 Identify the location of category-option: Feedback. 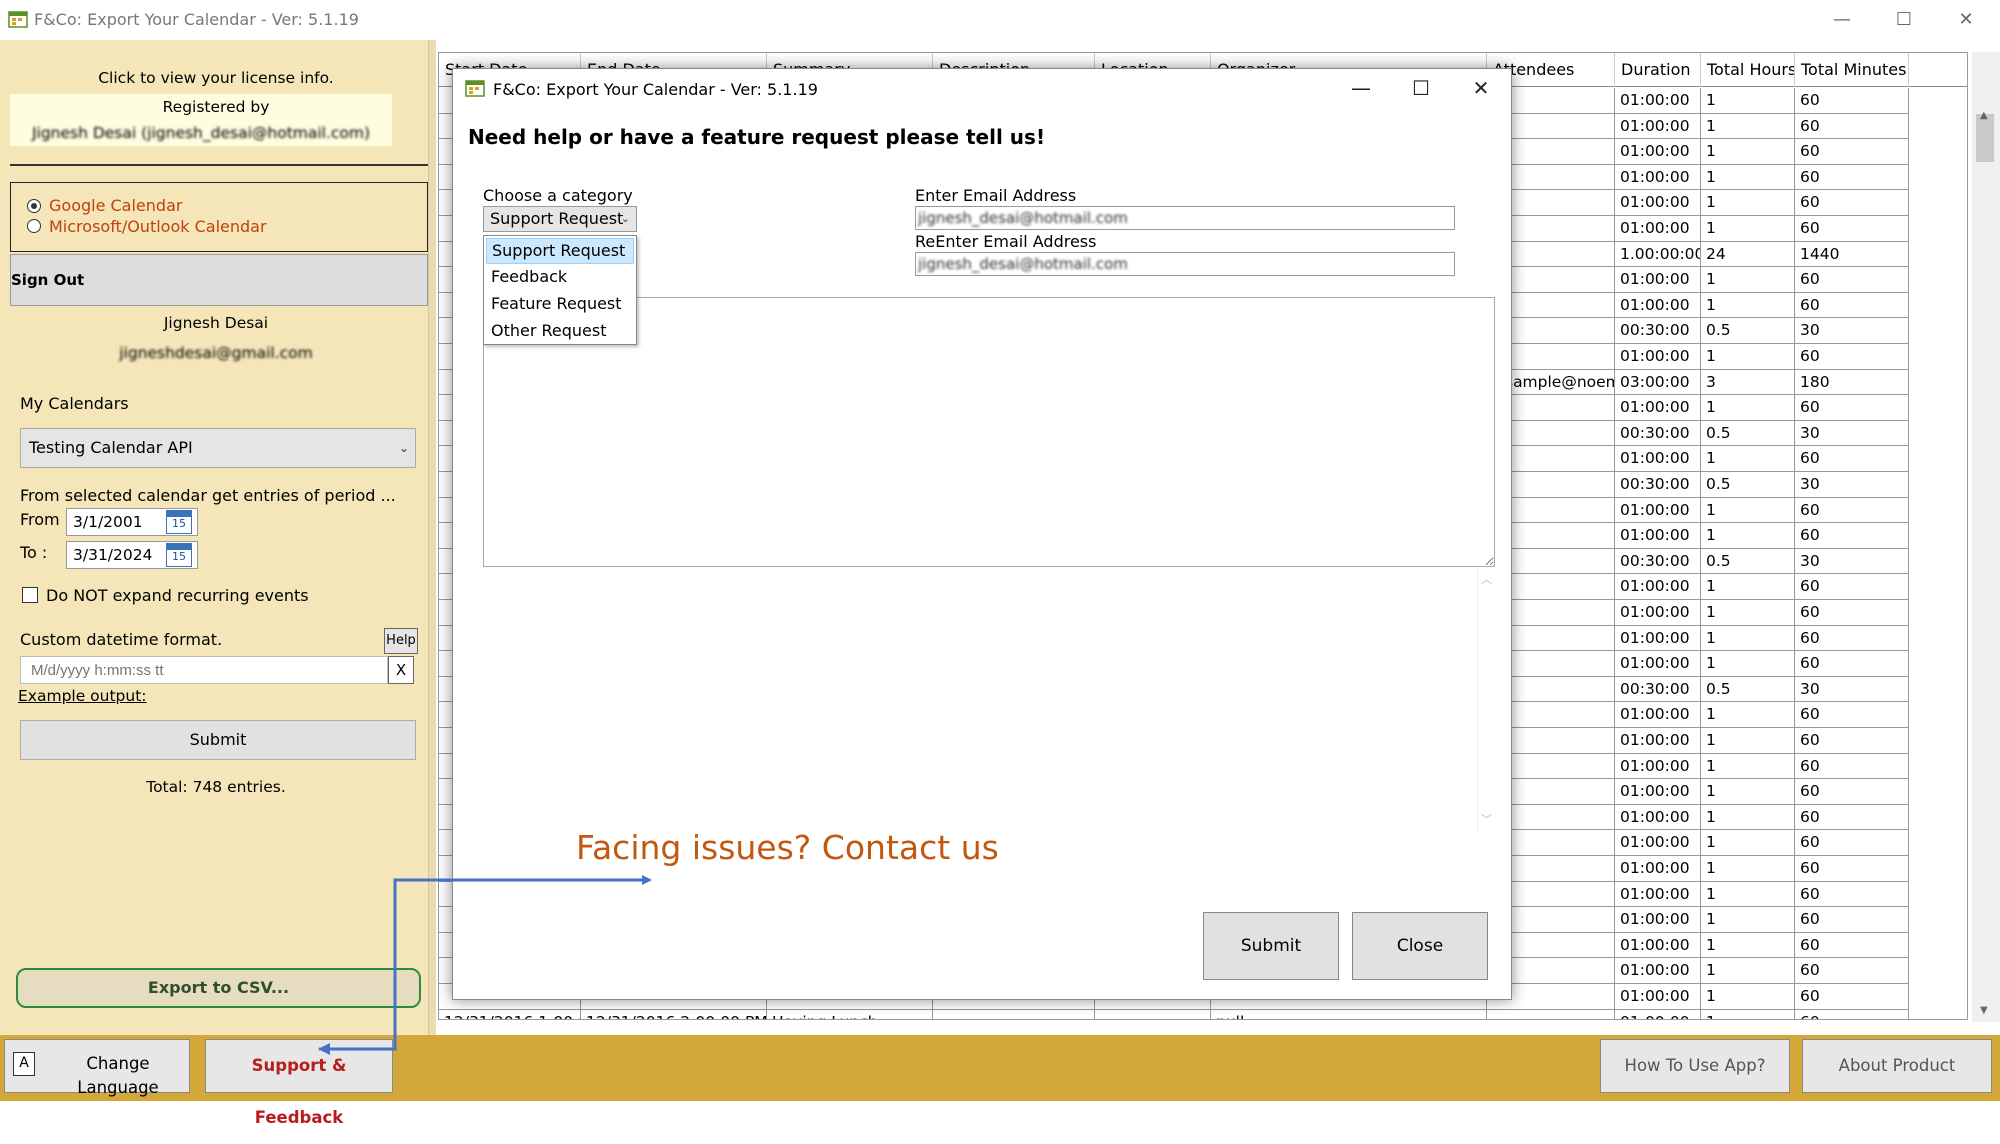
(560, 278).